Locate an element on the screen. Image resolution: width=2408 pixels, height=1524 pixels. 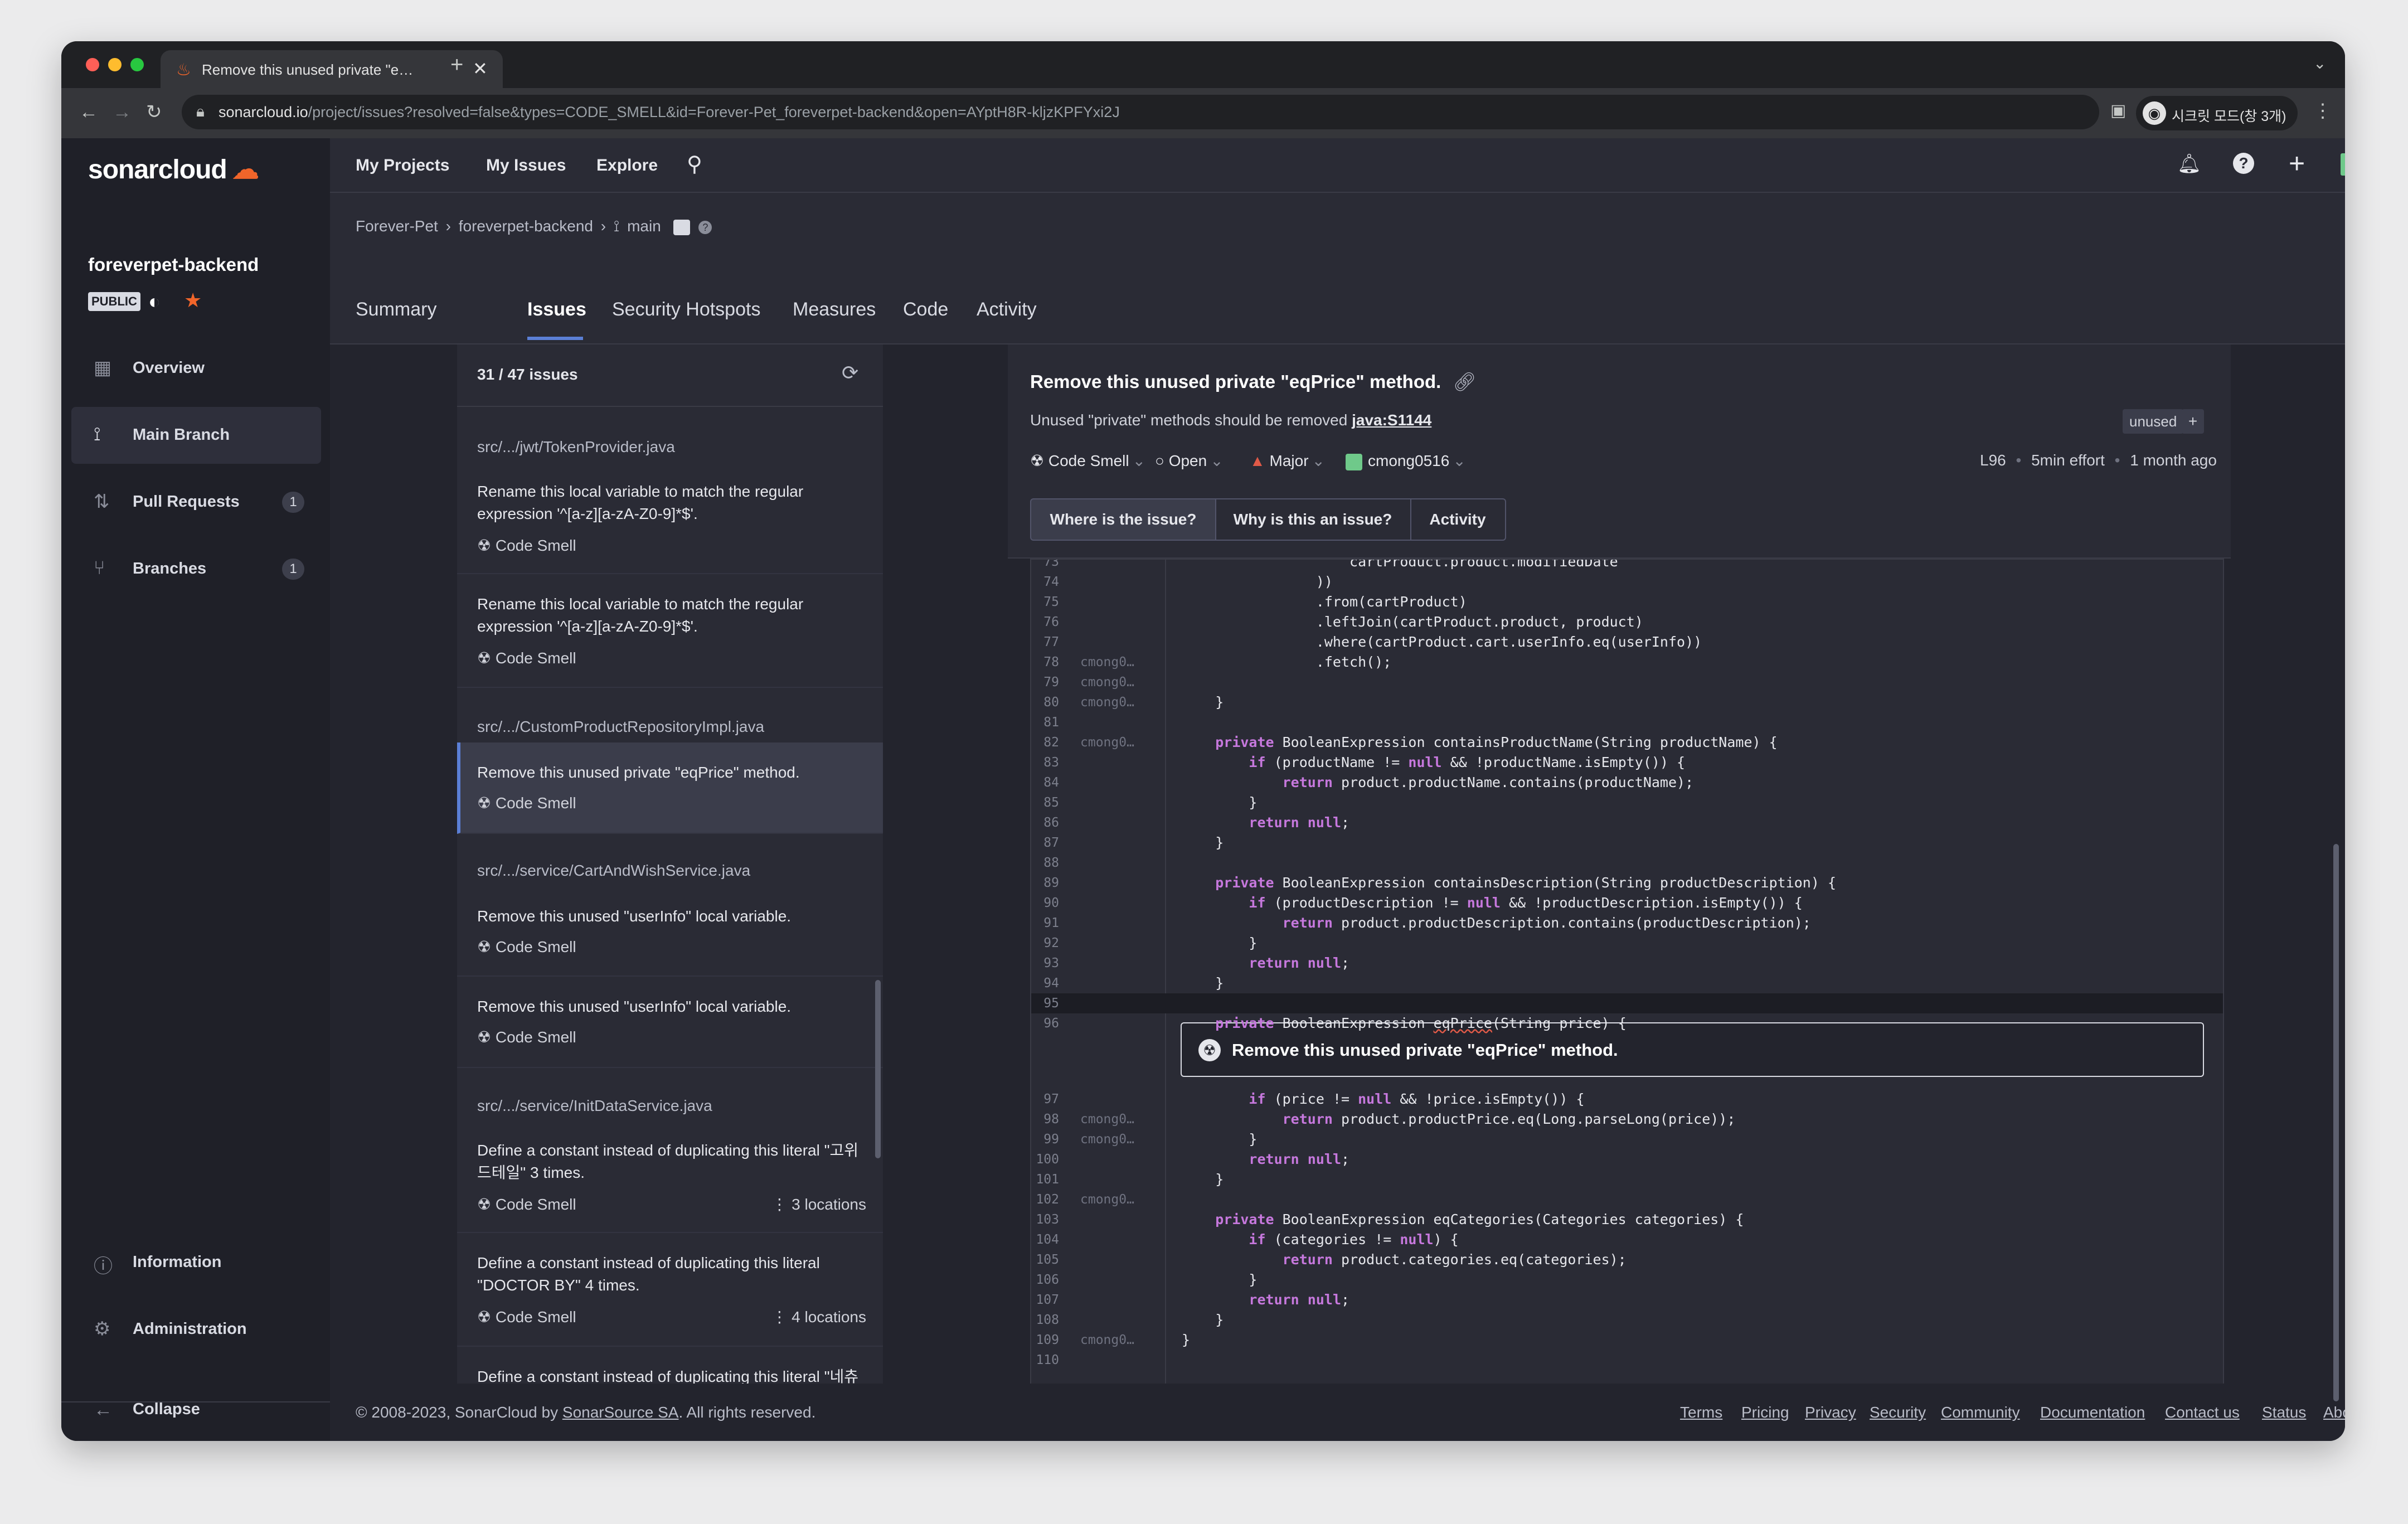
tab-where-is-the-issue: Where is the issue? is located at coordinates (1123, 519).